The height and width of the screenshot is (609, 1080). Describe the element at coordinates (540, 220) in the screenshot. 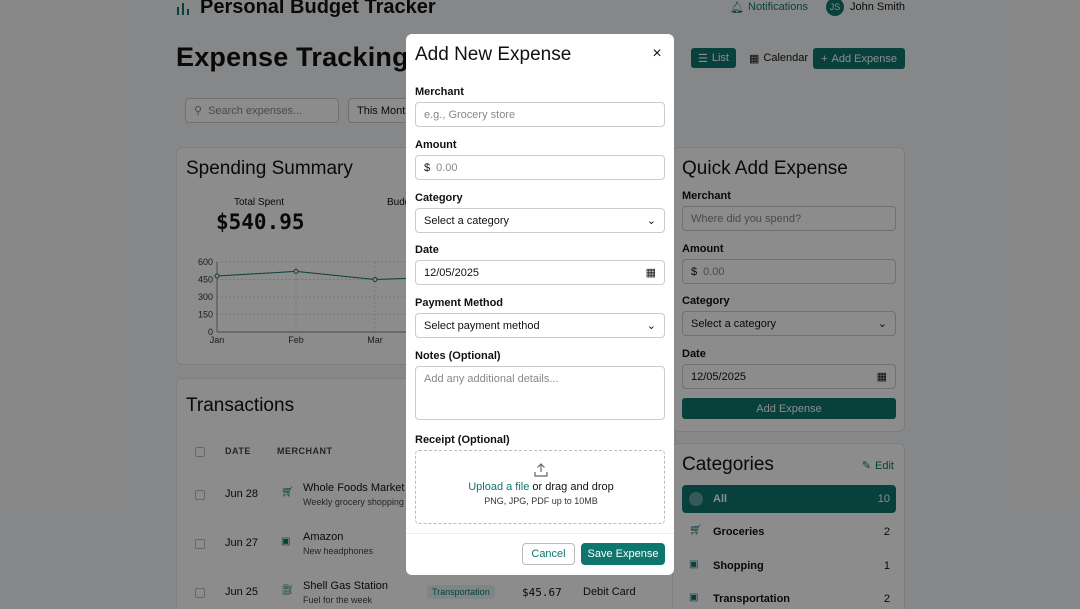

I see `category-select: Select a category ⌄` at that location.